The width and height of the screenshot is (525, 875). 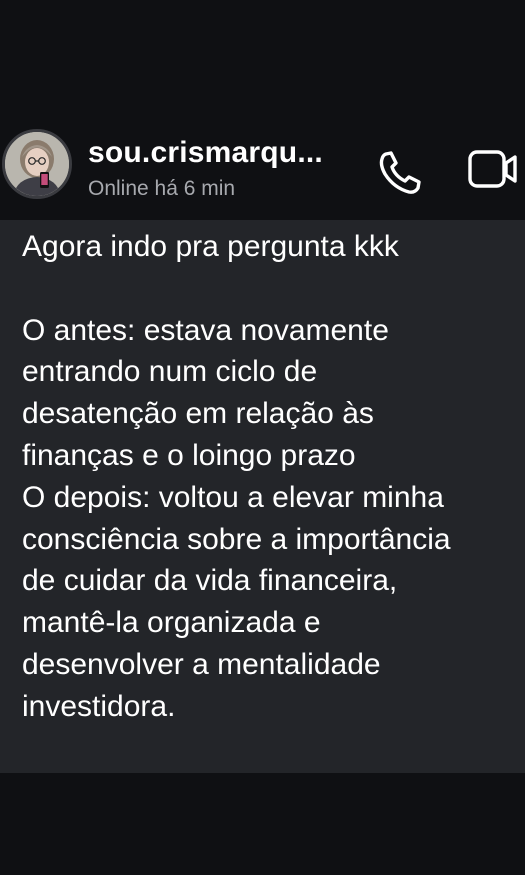 I want to click on phone-icon, so click(x=400, y=172).